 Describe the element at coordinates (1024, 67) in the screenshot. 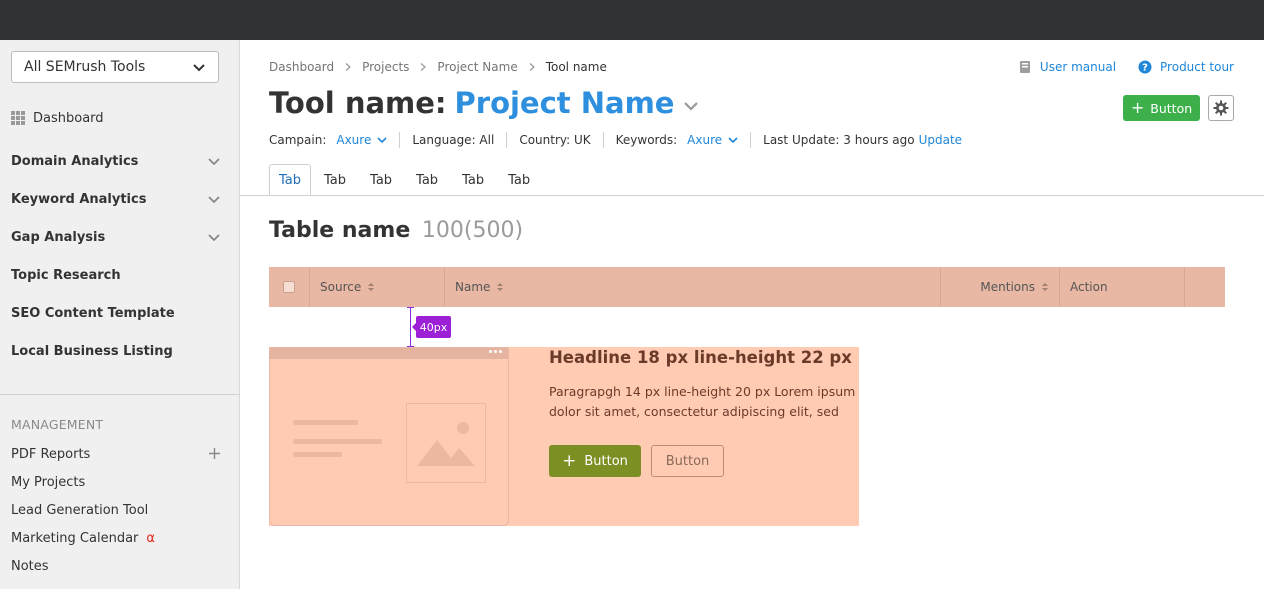

I see `book-icon` at that location.